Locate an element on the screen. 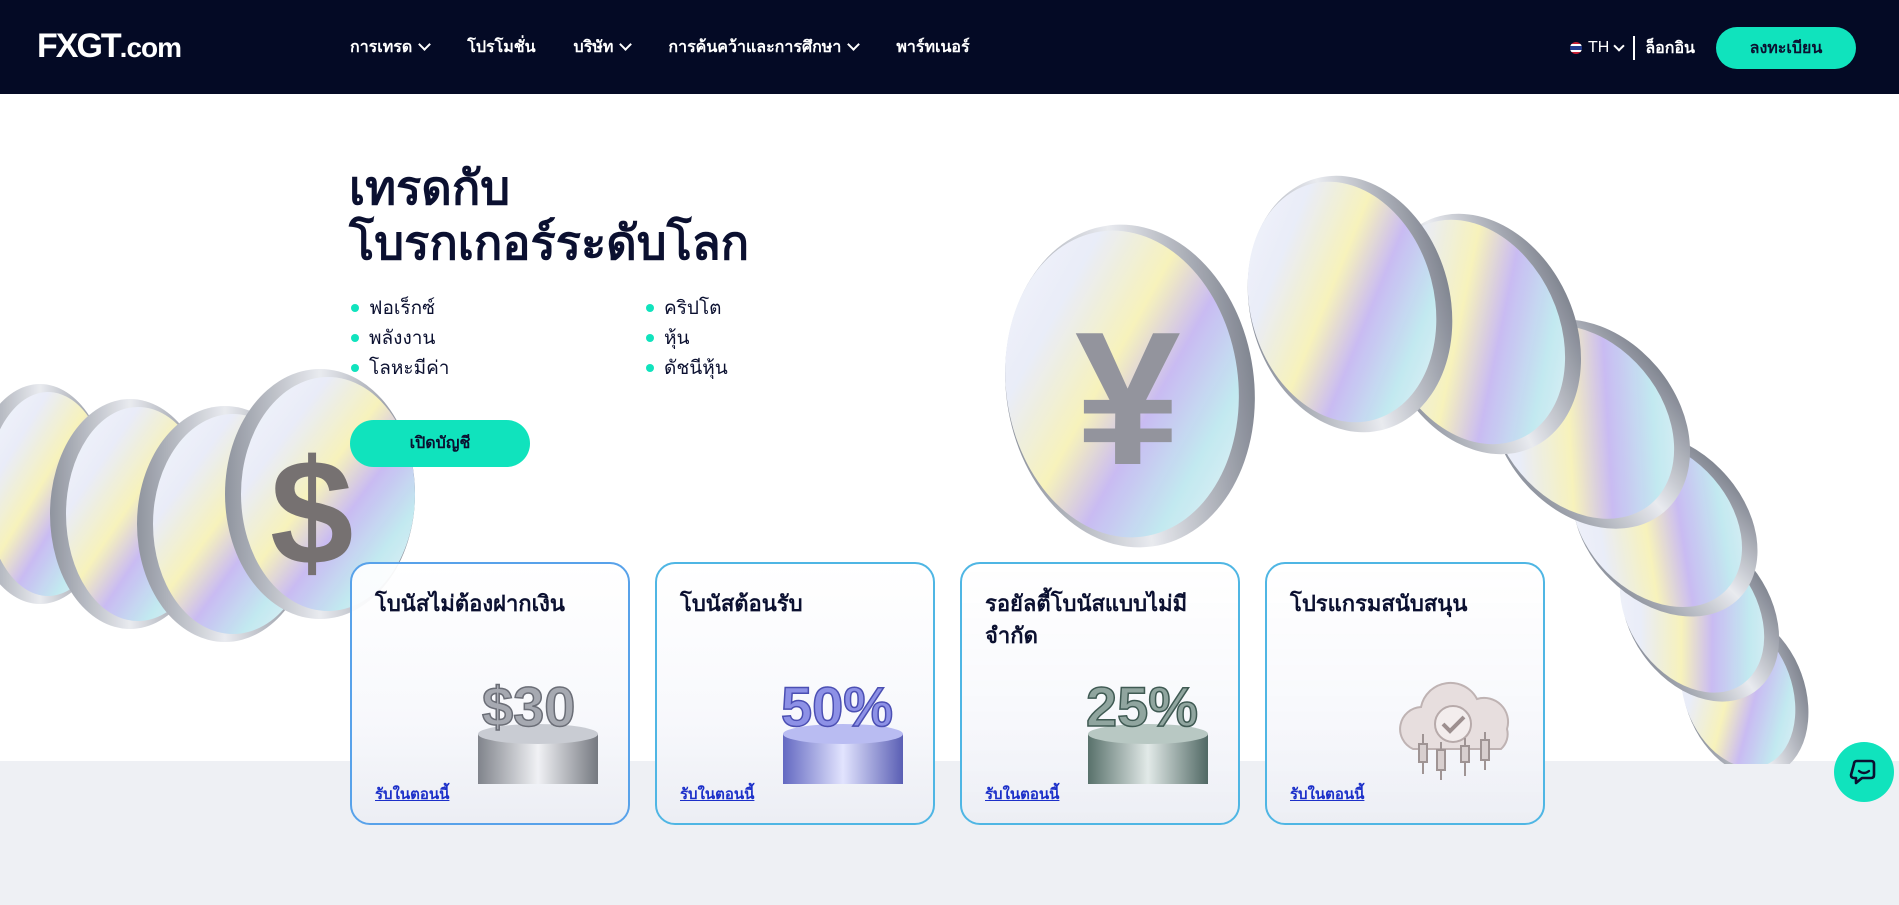  cloud-chart-icon is located at coordinates (1454, 730).